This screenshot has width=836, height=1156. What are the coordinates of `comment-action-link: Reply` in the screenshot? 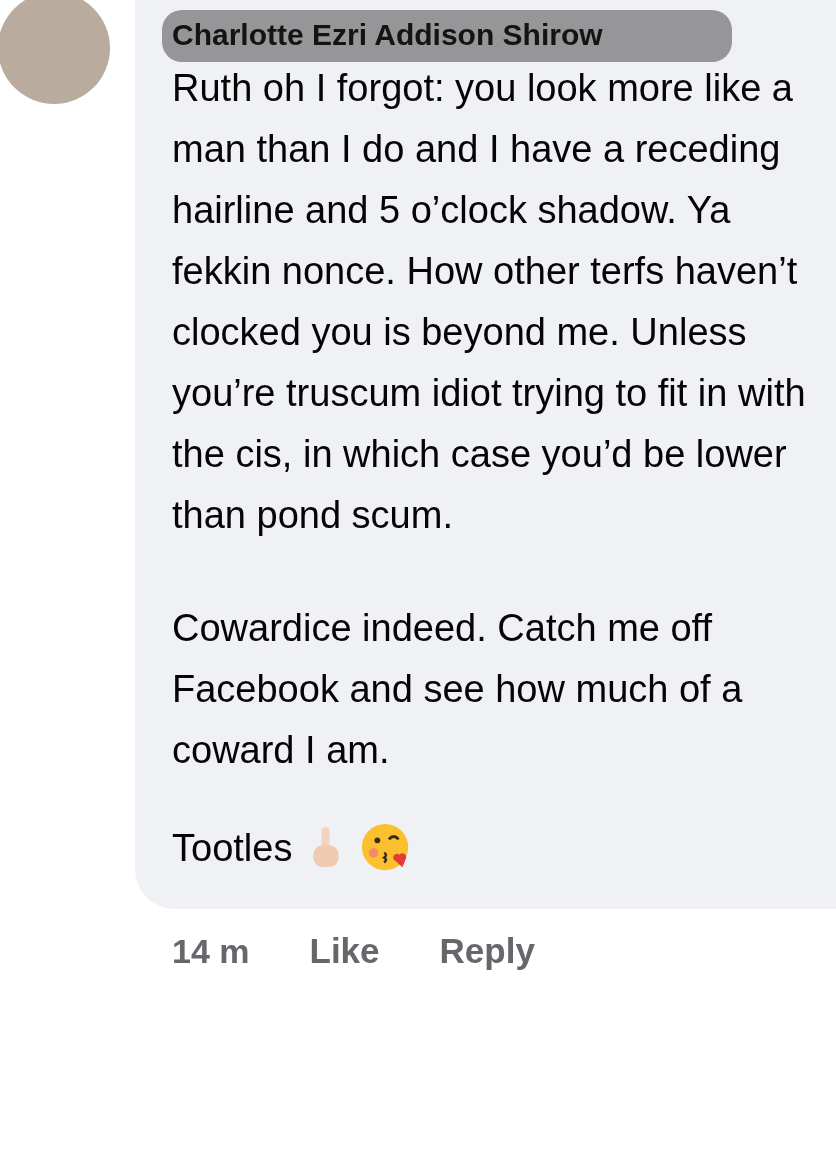 It's located at (487, 951).